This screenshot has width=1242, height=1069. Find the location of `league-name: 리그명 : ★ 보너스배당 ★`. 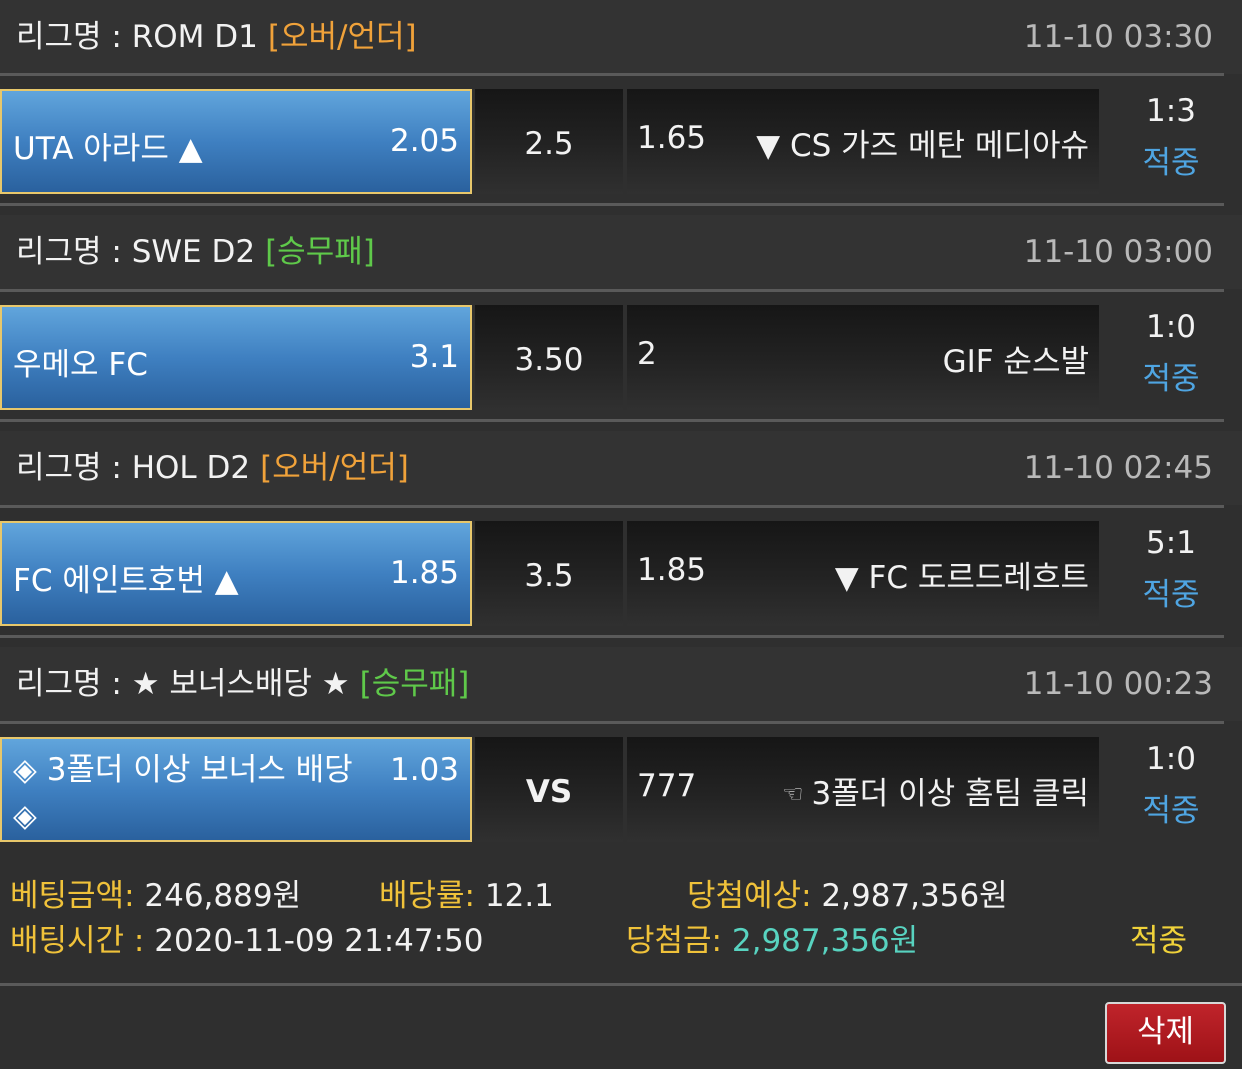

league-name: 리그명 : ★ 보너스배당 ★ is located at coordinates (183, 684).